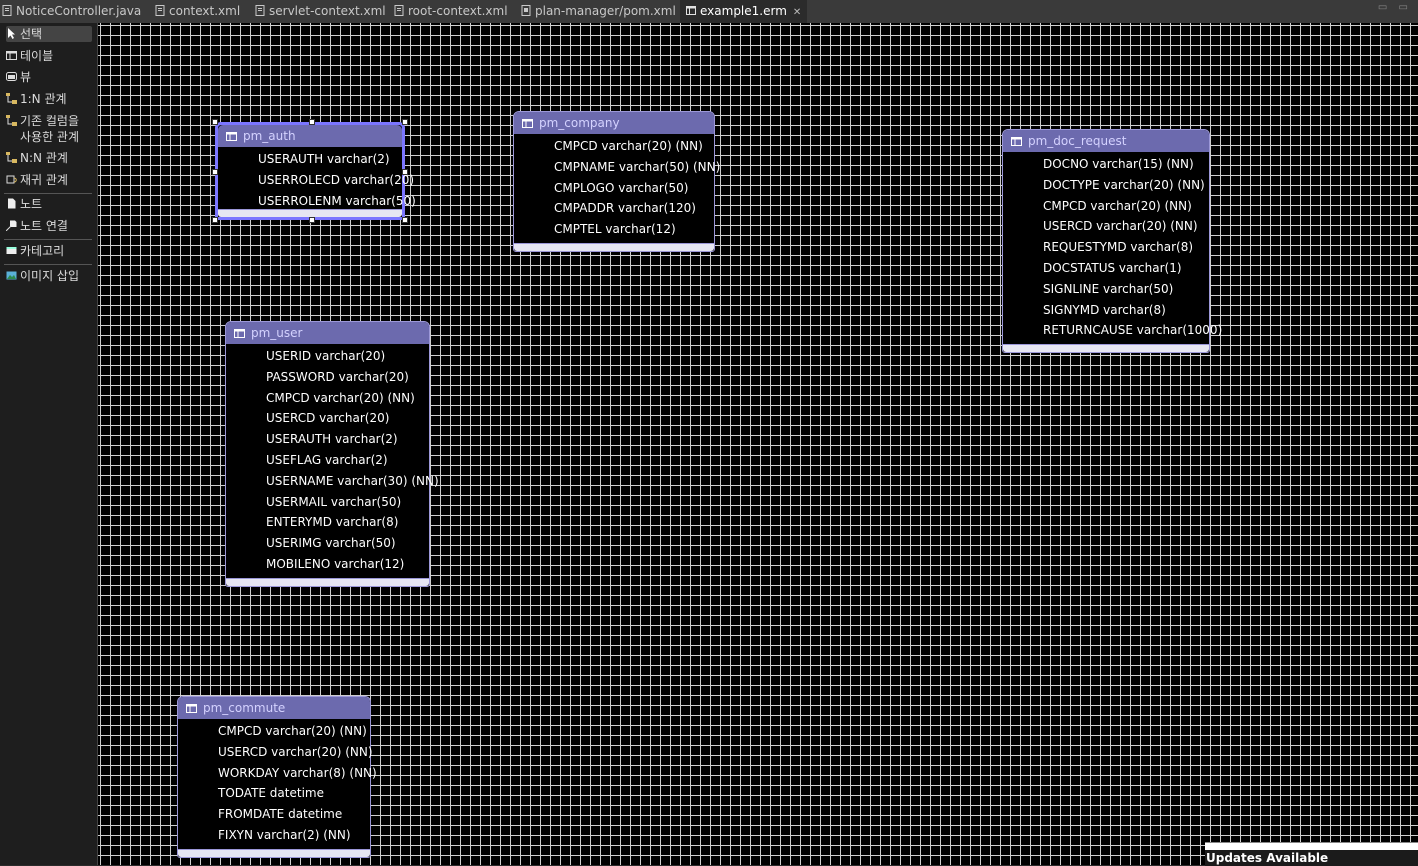 The height and width of the screenshot is (866, 1418). What do you see at coordinates (1106, 268) in the screenshot?
I see `table-column: DOCSTATUS varchar(1)` at bounding box center [1106, 268].